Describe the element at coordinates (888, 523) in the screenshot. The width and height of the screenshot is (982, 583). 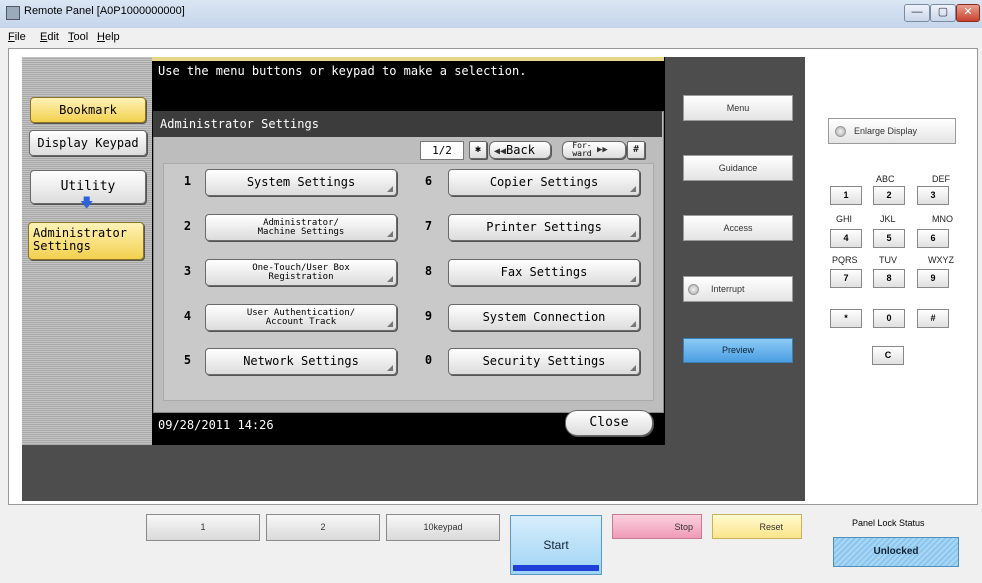
I see `panel-lock-status-label: Panel Lock Status` at that location.